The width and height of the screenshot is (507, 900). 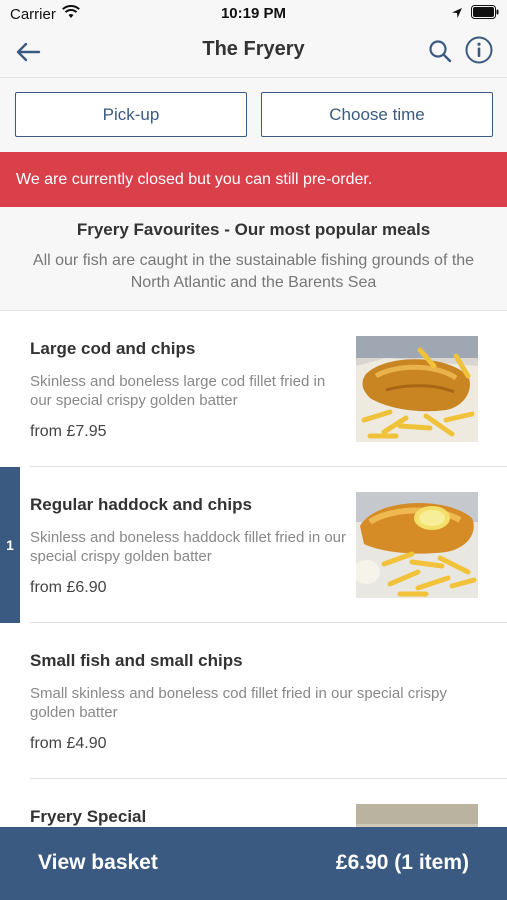 I want to click on view-basket-label: View basket, so click(x=98, y=862).